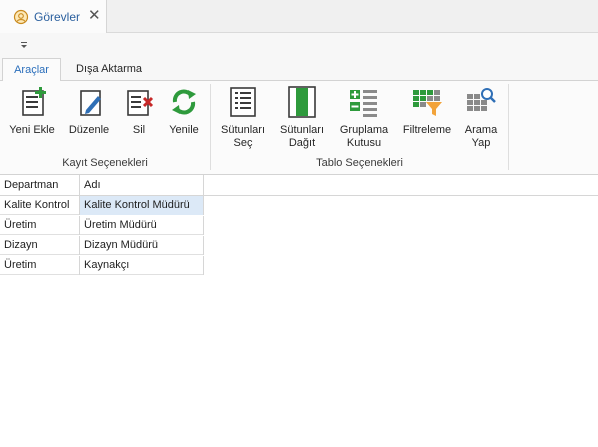 This screenshot has width=598, height=447. What do you see at coordinates (299, 16) in the screenshot?
I see `document-tab-strip: Görevler ✕` at bounding box center [299, 16].